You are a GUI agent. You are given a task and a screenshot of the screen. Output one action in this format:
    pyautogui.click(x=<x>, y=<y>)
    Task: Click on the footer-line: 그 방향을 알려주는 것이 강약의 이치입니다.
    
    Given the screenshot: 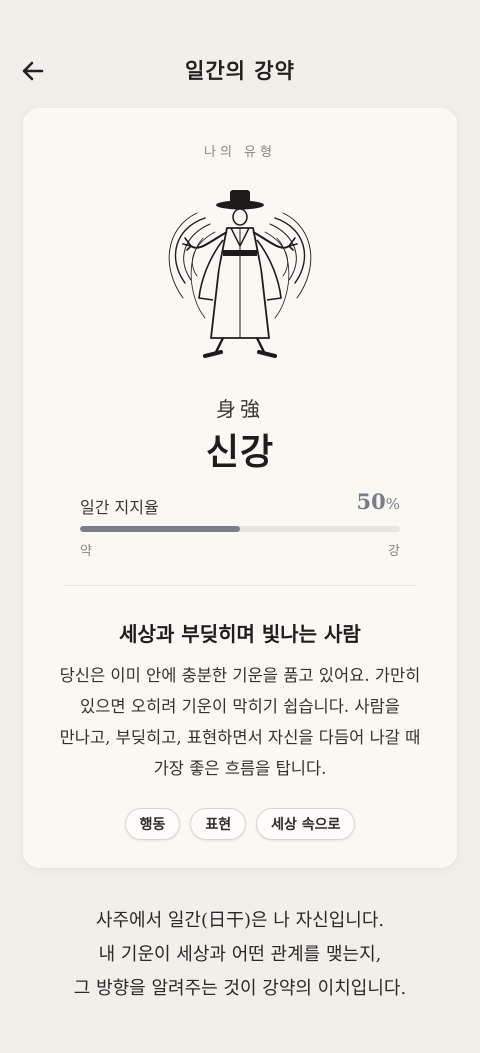 What is the action you would take?
    pyautogui.click(x=240, y=988)
    